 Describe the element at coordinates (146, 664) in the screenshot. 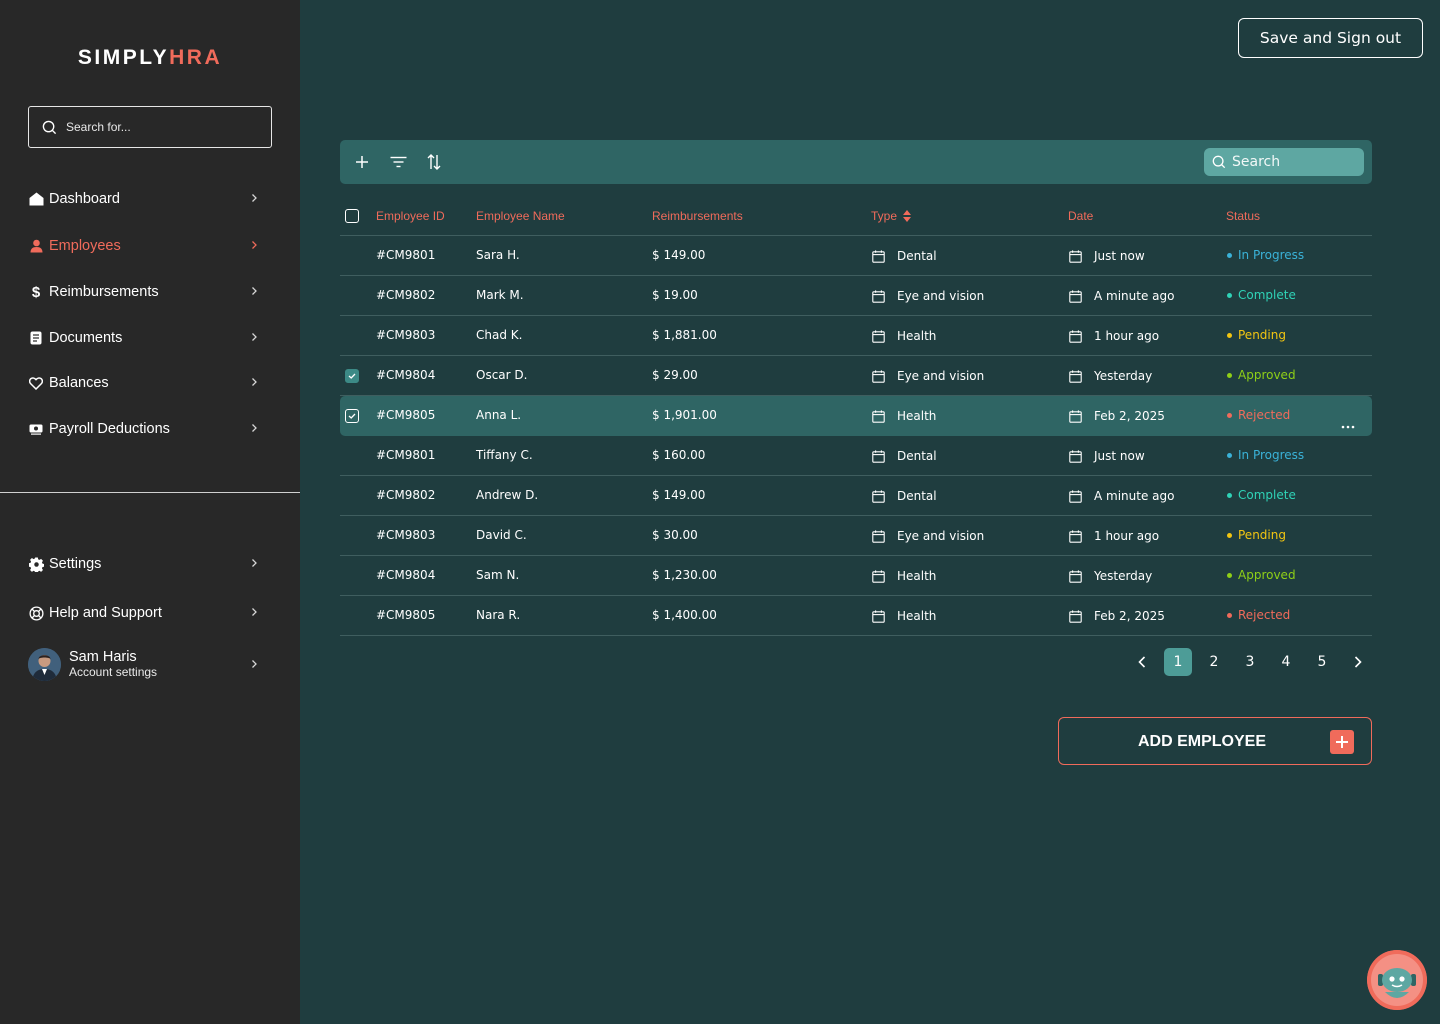

I see `account-settings-item: Sam Haris Account settings` at that location.